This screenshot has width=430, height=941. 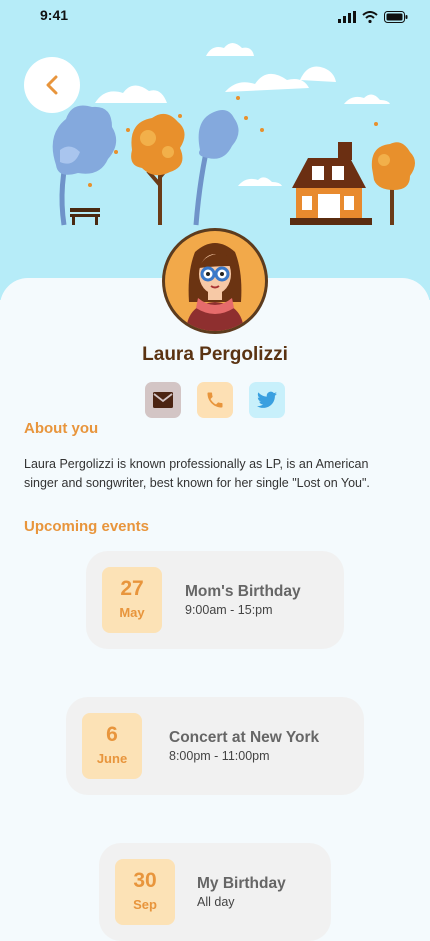 I want to click on event-month: Sep, so click(x=145, y=904).